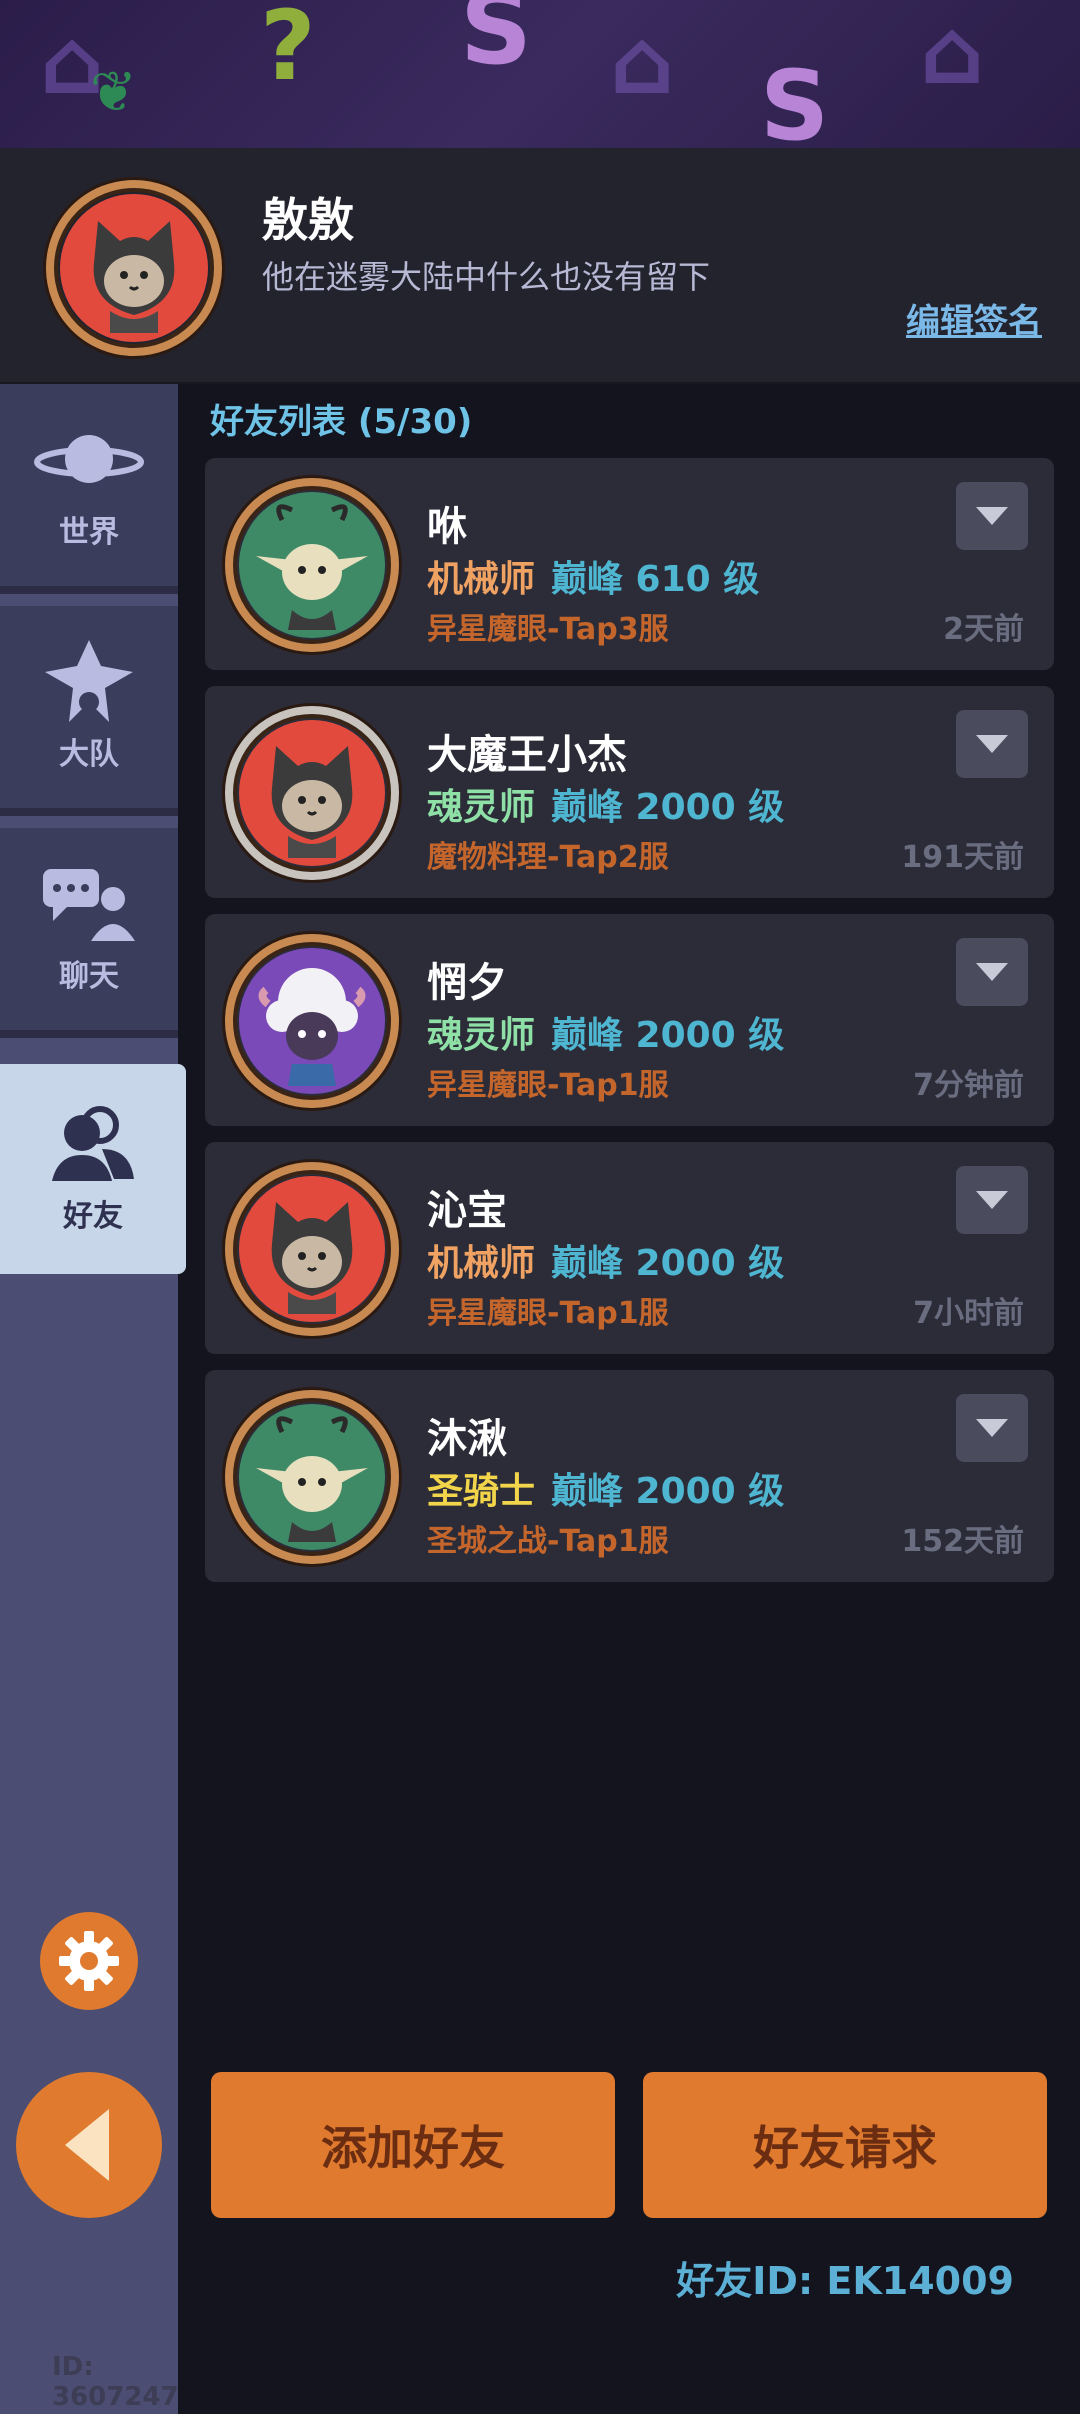 This screenshot has height=2414, width=1080. What do you see at coordinates (89, 459) in the screenshot?
I see `planet-icon` at bounding box center [89, 459].